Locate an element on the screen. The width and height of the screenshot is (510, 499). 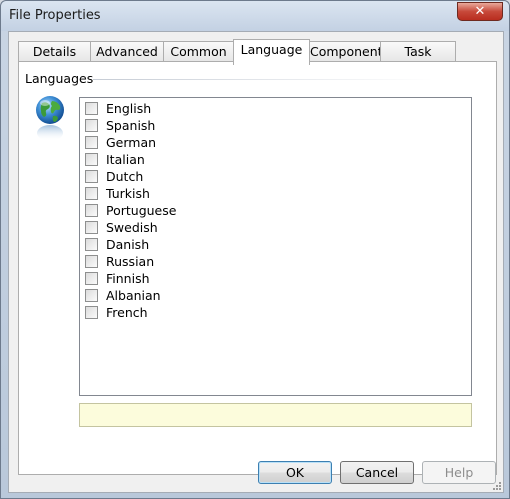
title-bar: File Properties ✕ is located at coordinates (255, 16).